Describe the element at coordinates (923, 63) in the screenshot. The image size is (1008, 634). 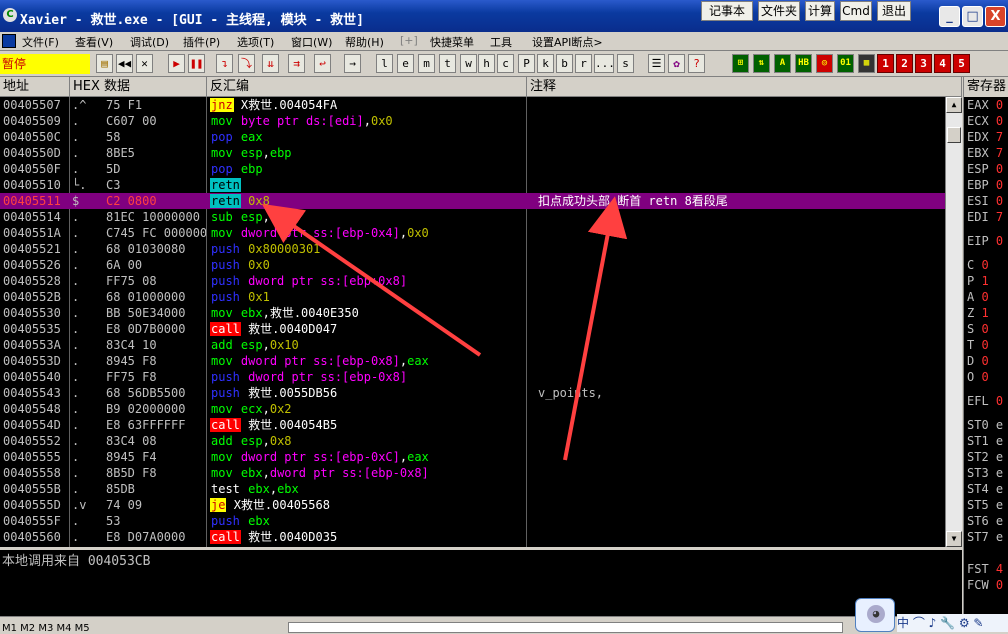
I see `plugin-3-button: 3` at that location.